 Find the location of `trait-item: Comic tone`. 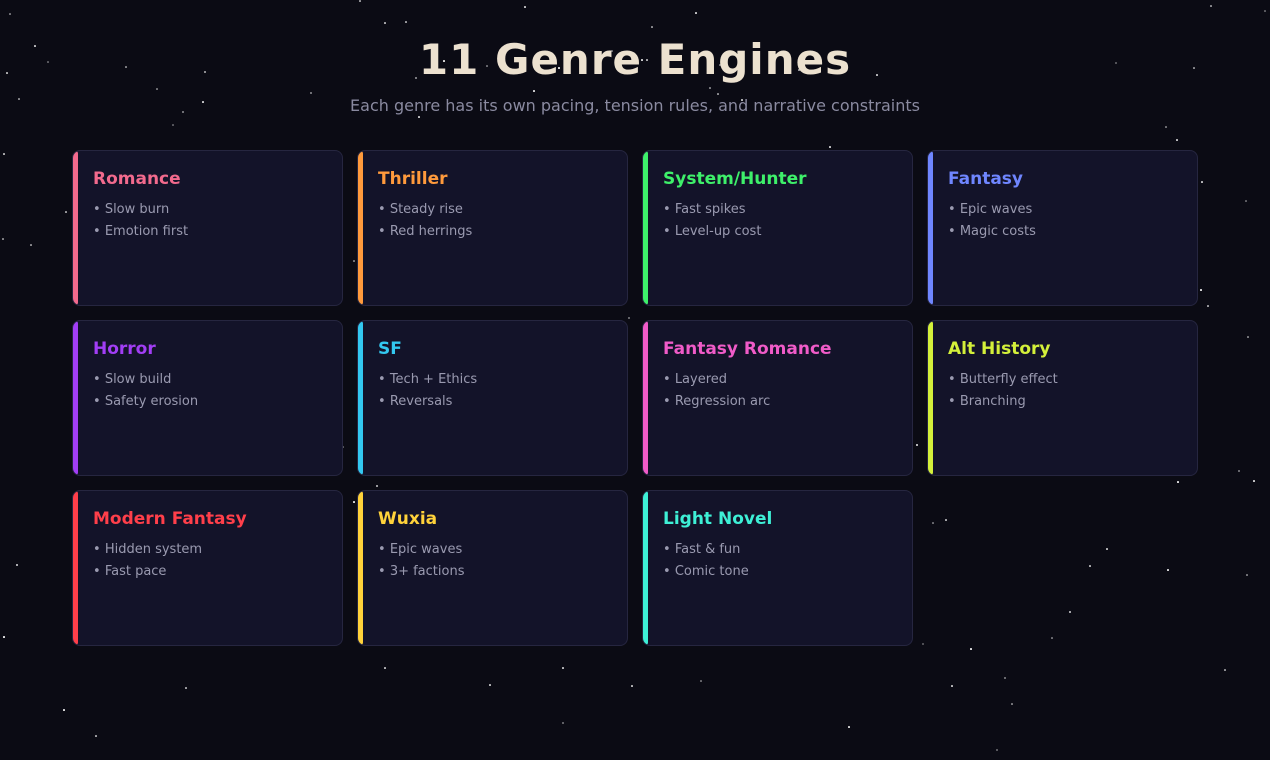

trait-item: Comic tone is located at coordinates (706, 572).